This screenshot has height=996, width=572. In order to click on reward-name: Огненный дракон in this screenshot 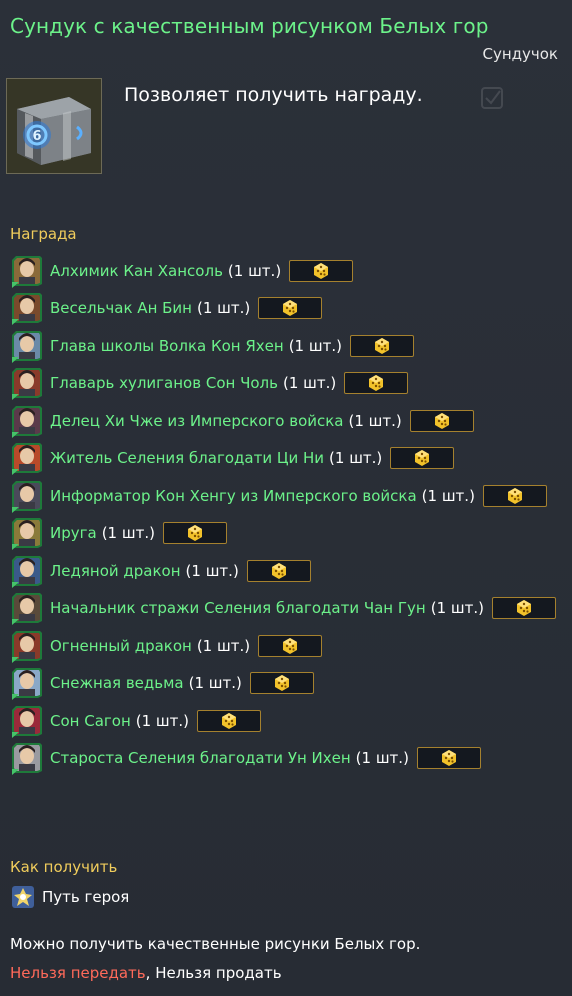, I will do `click(121, 646)`.